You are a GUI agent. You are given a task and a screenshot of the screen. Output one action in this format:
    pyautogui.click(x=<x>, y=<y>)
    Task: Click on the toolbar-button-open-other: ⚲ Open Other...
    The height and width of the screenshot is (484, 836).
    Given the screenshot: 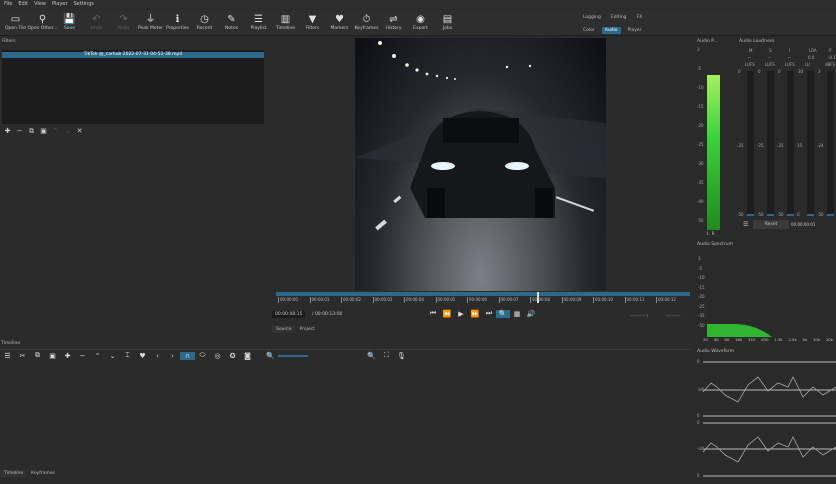 What is the action you would take?
    pyautogui.click(x=42, y=22)
    